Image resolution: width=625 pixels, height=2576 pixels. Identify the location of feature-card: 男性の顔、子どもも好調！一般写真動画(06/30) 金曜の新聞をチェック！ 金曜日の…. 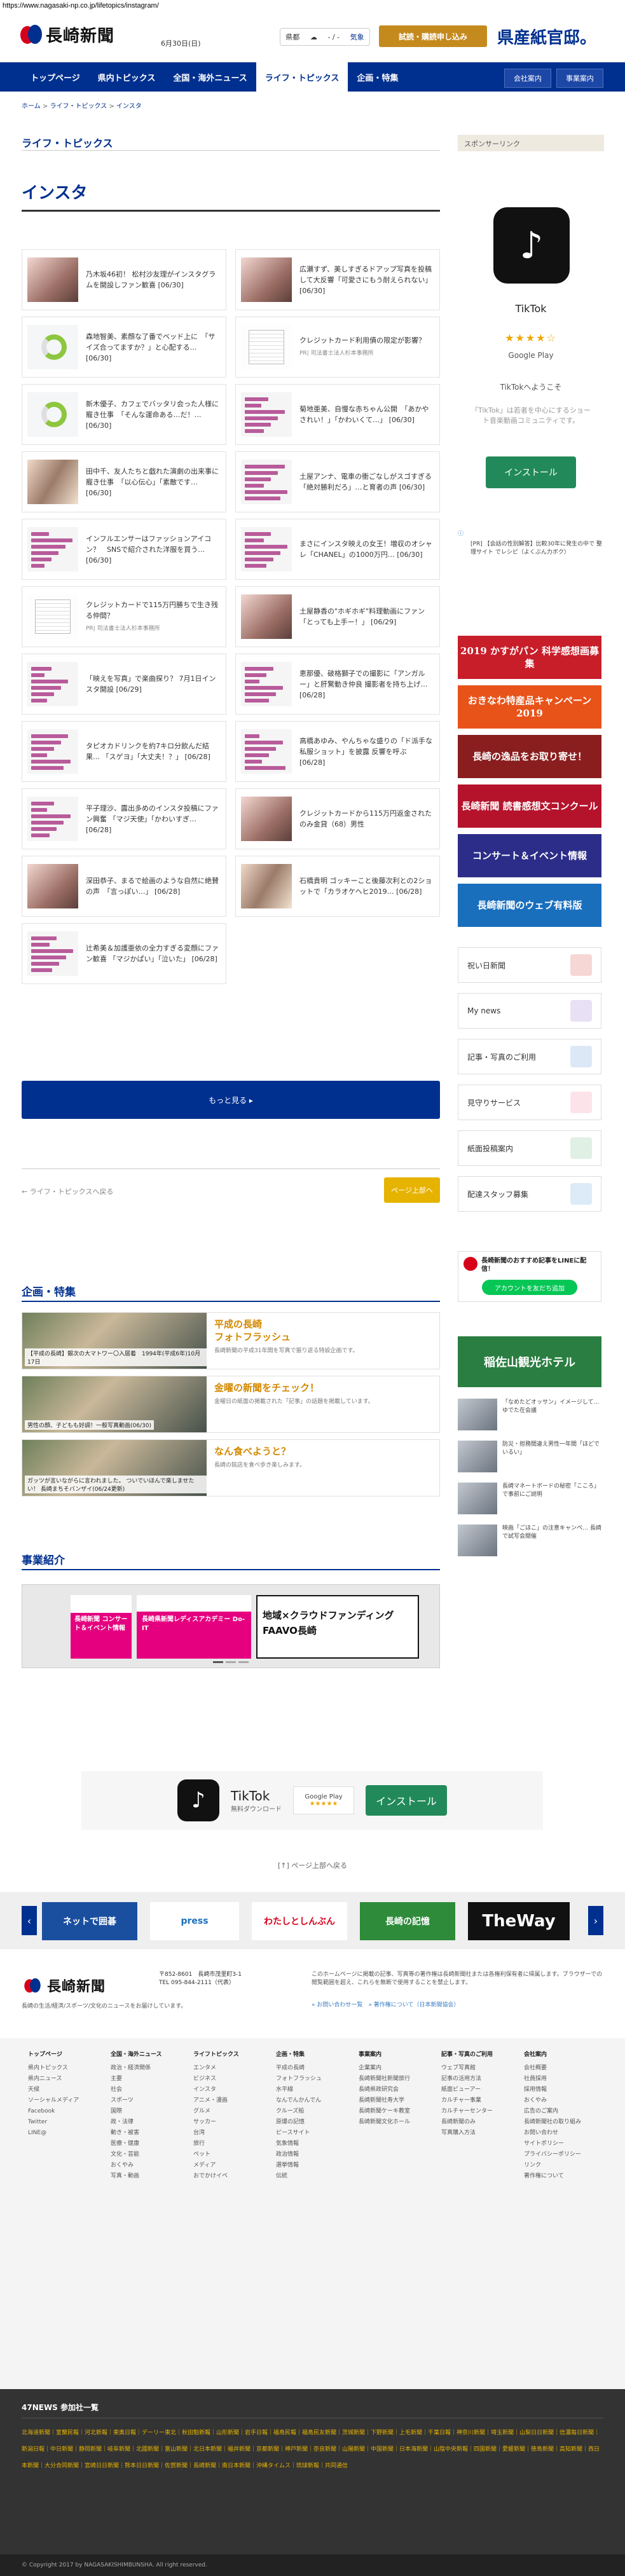
(231, 1404).